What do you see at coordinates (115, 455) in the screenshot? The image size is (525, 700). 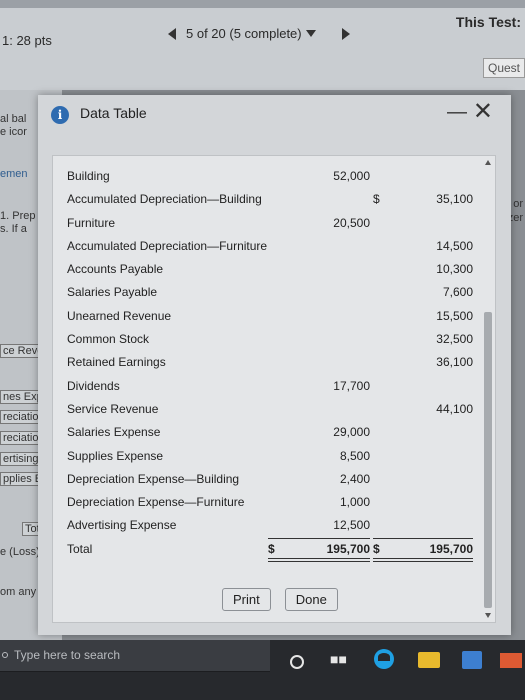 I see `account-name: Supplies Expense` at bounding box center [115, 455].